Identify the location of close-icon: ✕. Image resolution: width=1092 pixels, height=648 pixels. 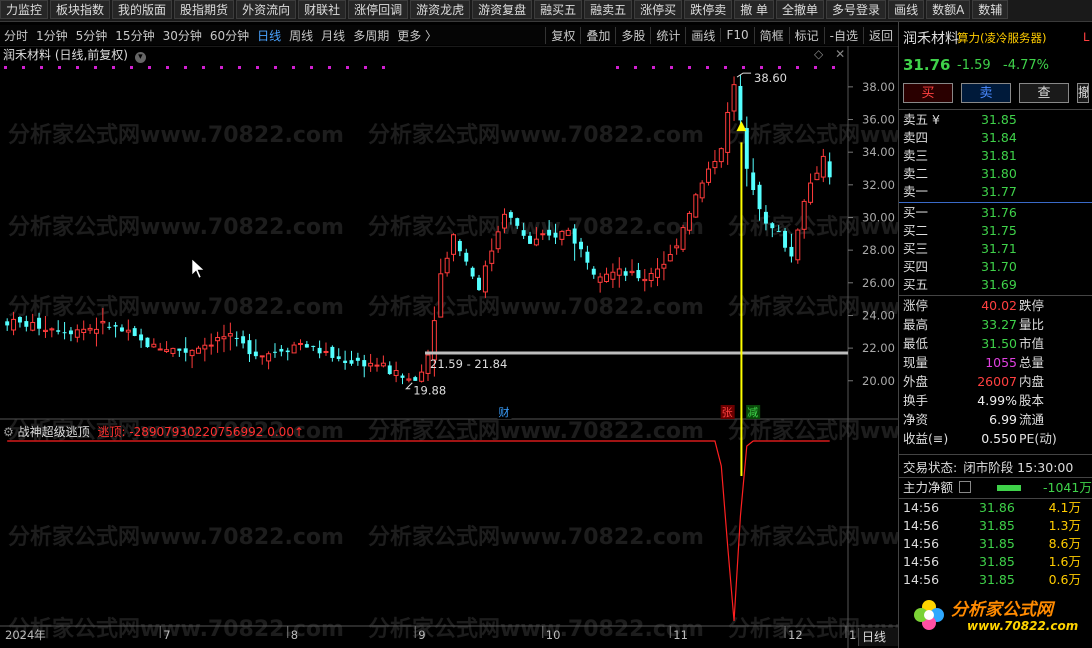
(840, 54).